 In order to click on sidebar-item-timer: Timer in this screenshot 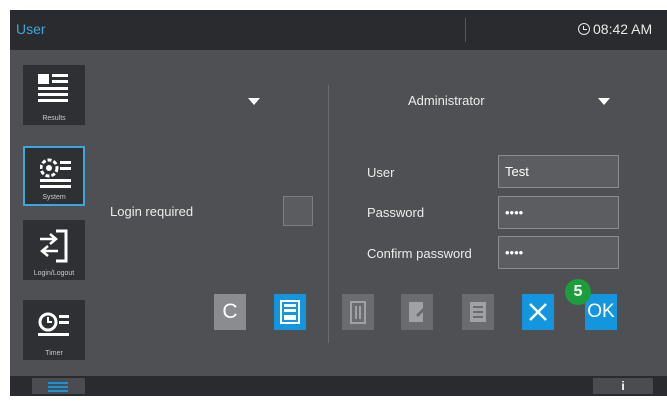, I will do `click(54, 330)`.